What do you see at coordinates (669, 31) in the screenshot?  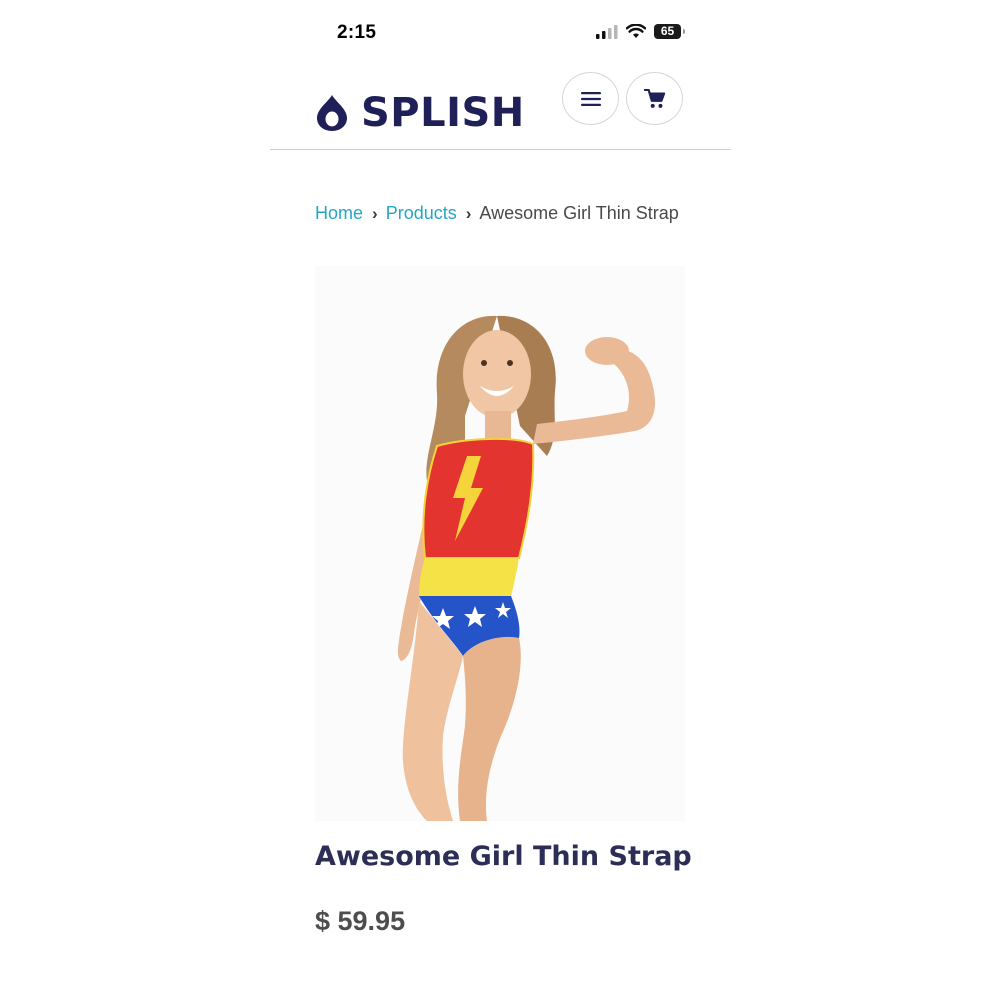 I see `battery-indicator: 65` at bounding box center [669, 31].